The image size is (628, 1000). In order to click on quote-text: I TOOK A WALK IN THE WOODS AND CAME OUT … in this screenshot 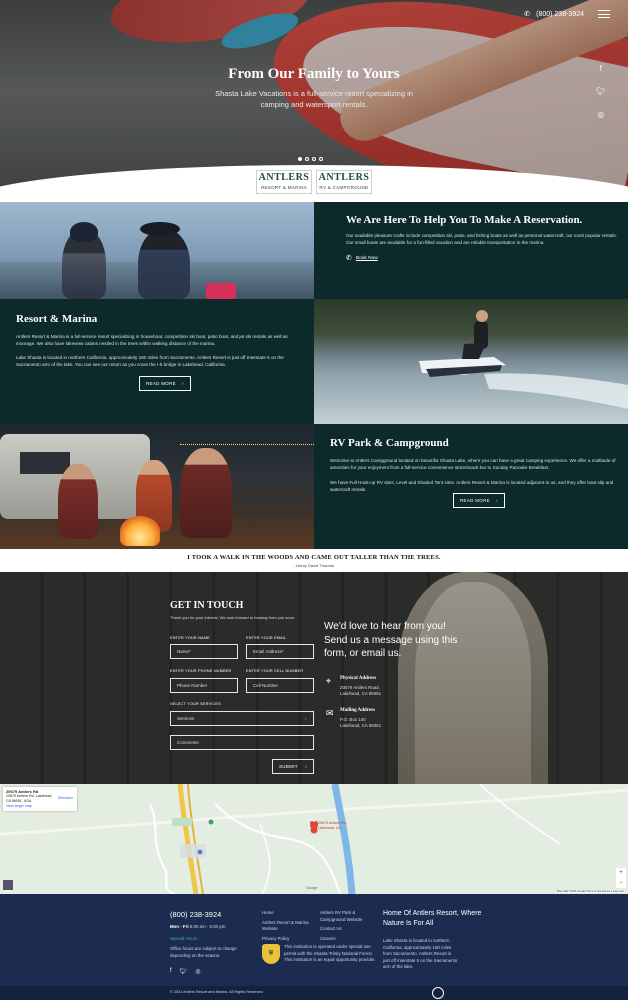, I will do `click(314, 557)`.